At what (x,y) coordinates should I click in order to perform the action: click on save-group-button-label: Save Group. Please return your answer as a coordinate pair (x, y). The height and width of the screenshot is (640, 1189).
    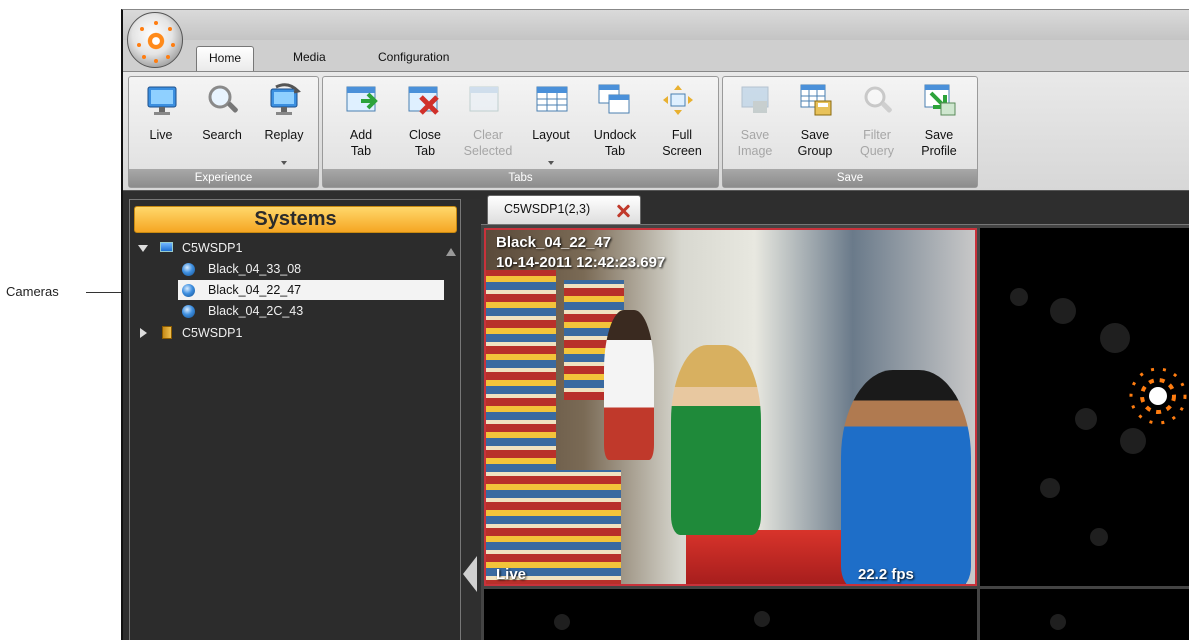
    Looking at the image, I should click on (815, 143).